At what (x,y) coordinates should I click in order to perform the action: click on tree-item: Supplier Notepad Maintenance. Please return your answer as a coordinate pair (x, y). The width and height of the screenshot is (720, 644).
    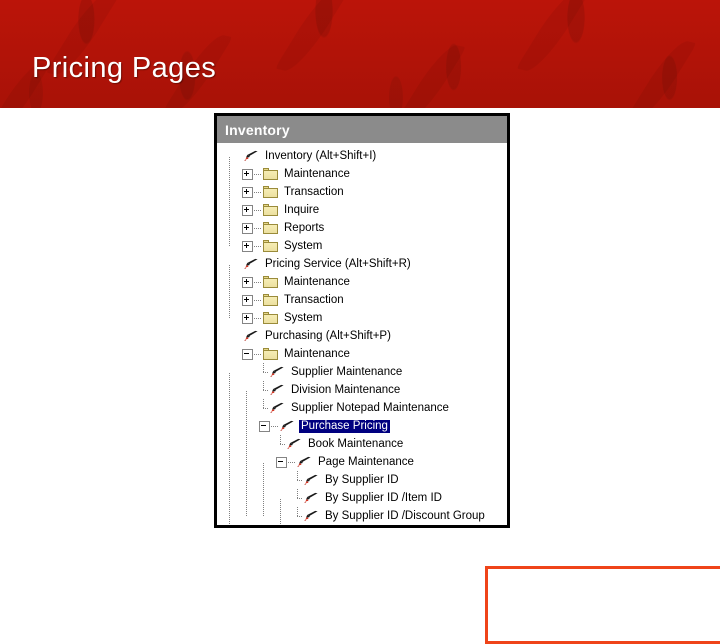
    Looking at the image, I should click on (362, 408).